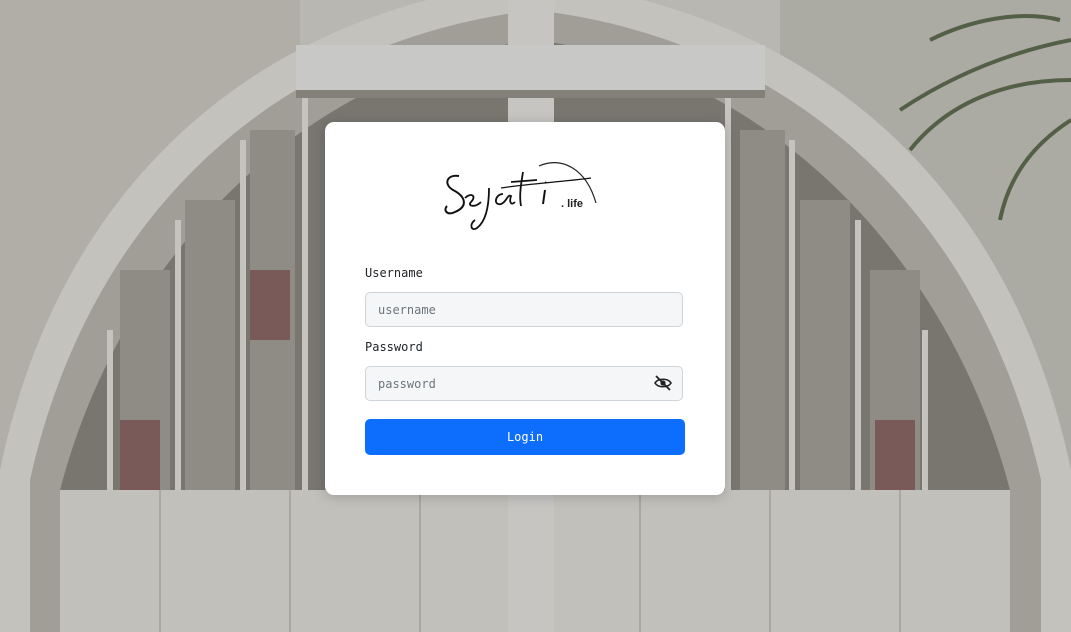 Image resolution: width=1071 pixels, height=632 pixels. What do you see at coordinates (520, 196) in the screenshot?
I see `sejati-life-logo` at bounding box center [520, 196].